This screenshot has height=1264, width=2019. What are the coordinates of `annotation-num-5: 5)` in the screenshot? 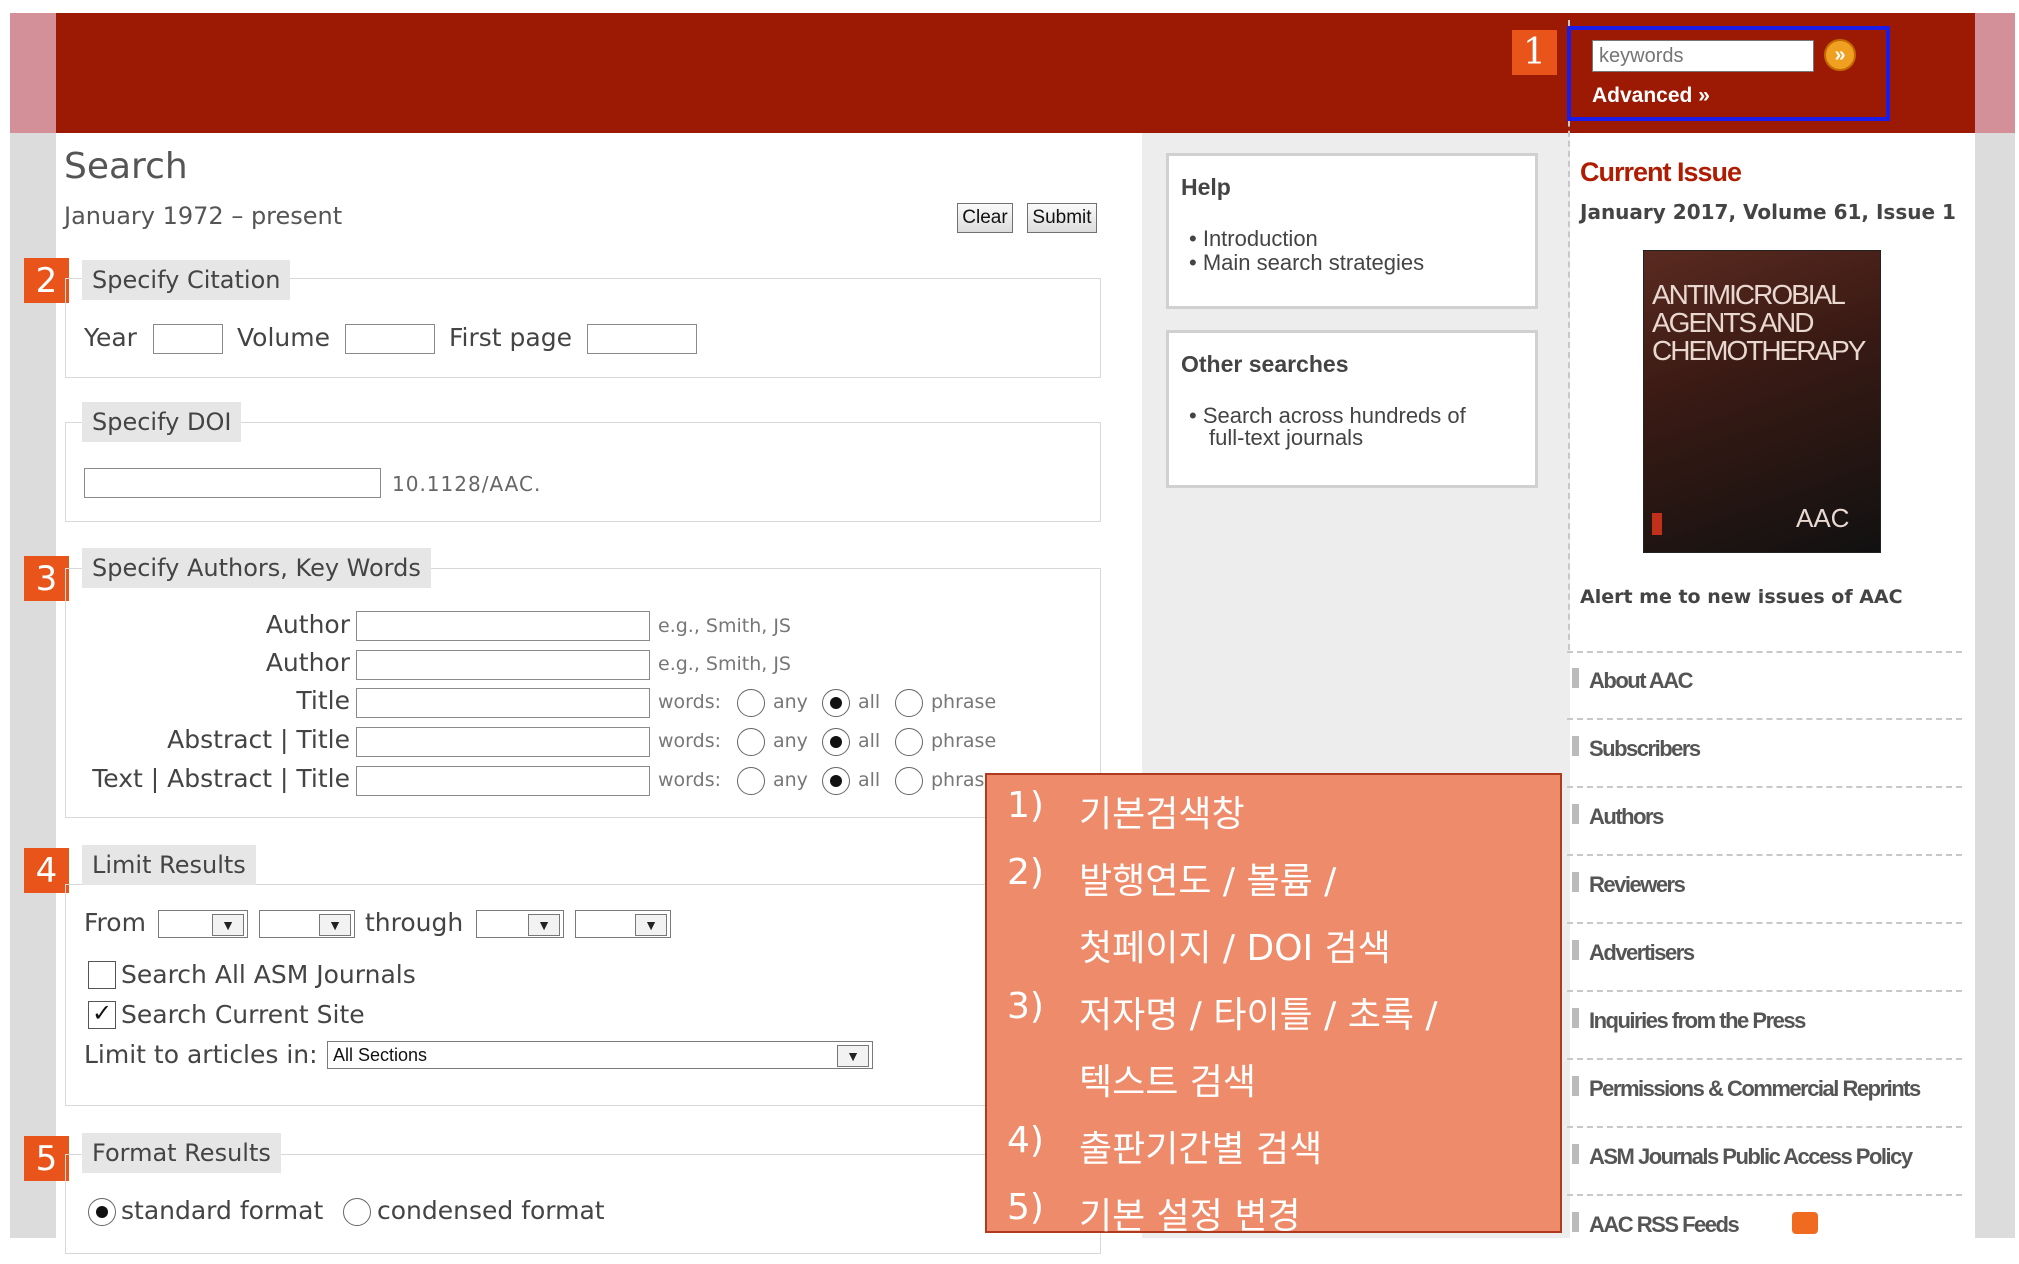 It's located at (1025, 1207).